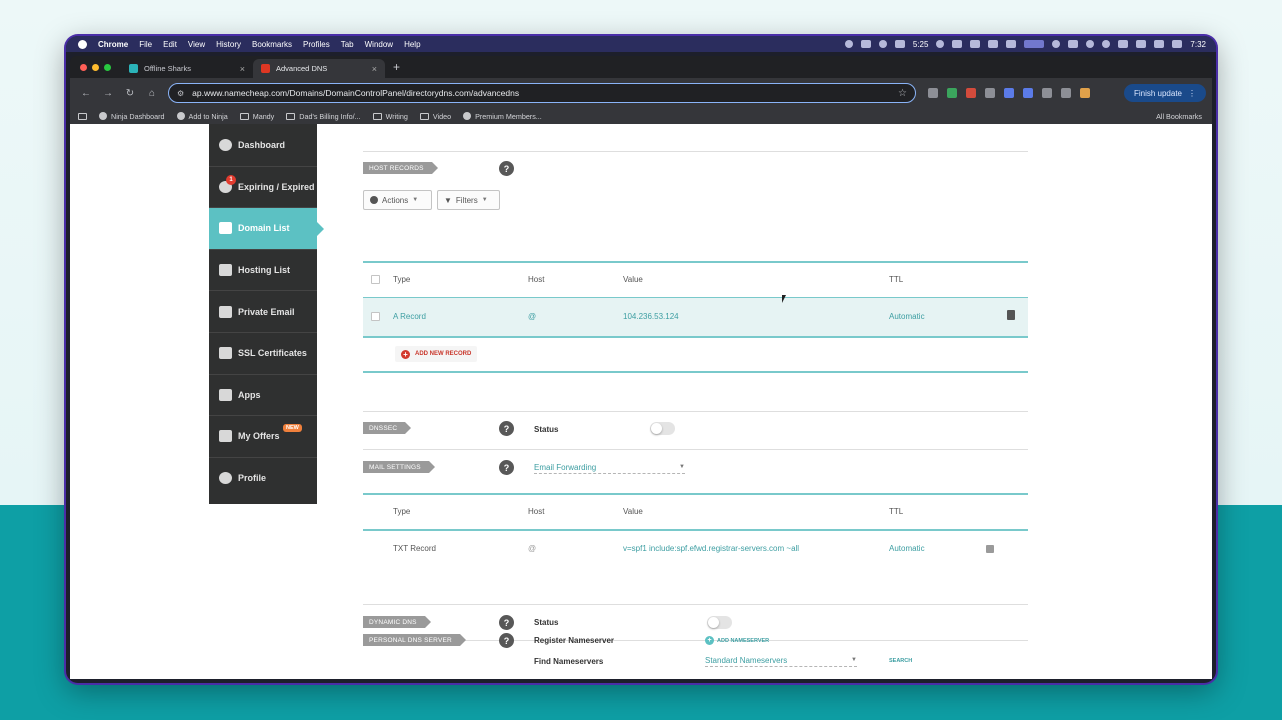 The image size is (1282, 720). What do you see at coordinates (263, 394) in the screenshot?
I see `sidebar-item-apps: Apps` at bounding box center [263, 394].